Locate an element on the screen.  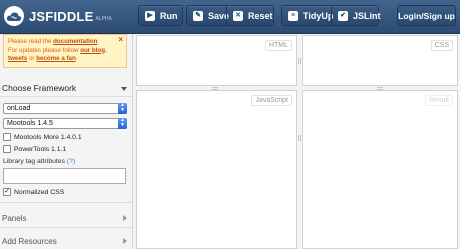
tidyup-button: ≡ TidyUp is located at coordinates (310, 15).